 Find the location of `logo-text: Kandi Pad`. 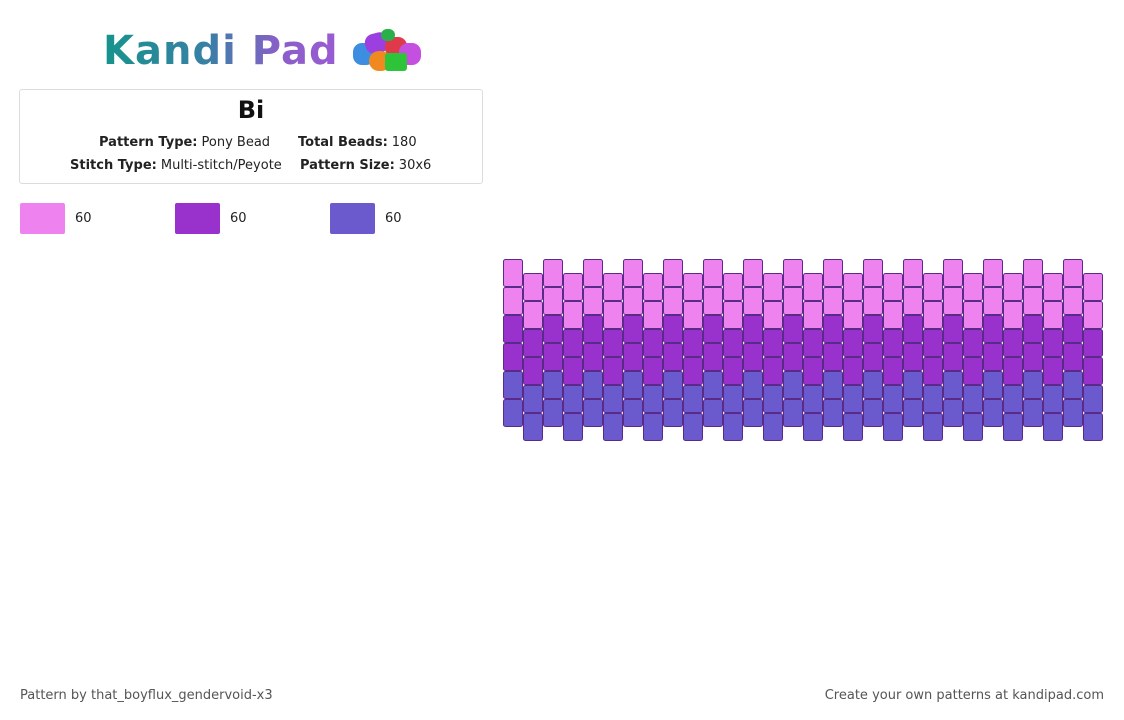

logo-text: Kandi Pad is located at coordinates (221, 51).